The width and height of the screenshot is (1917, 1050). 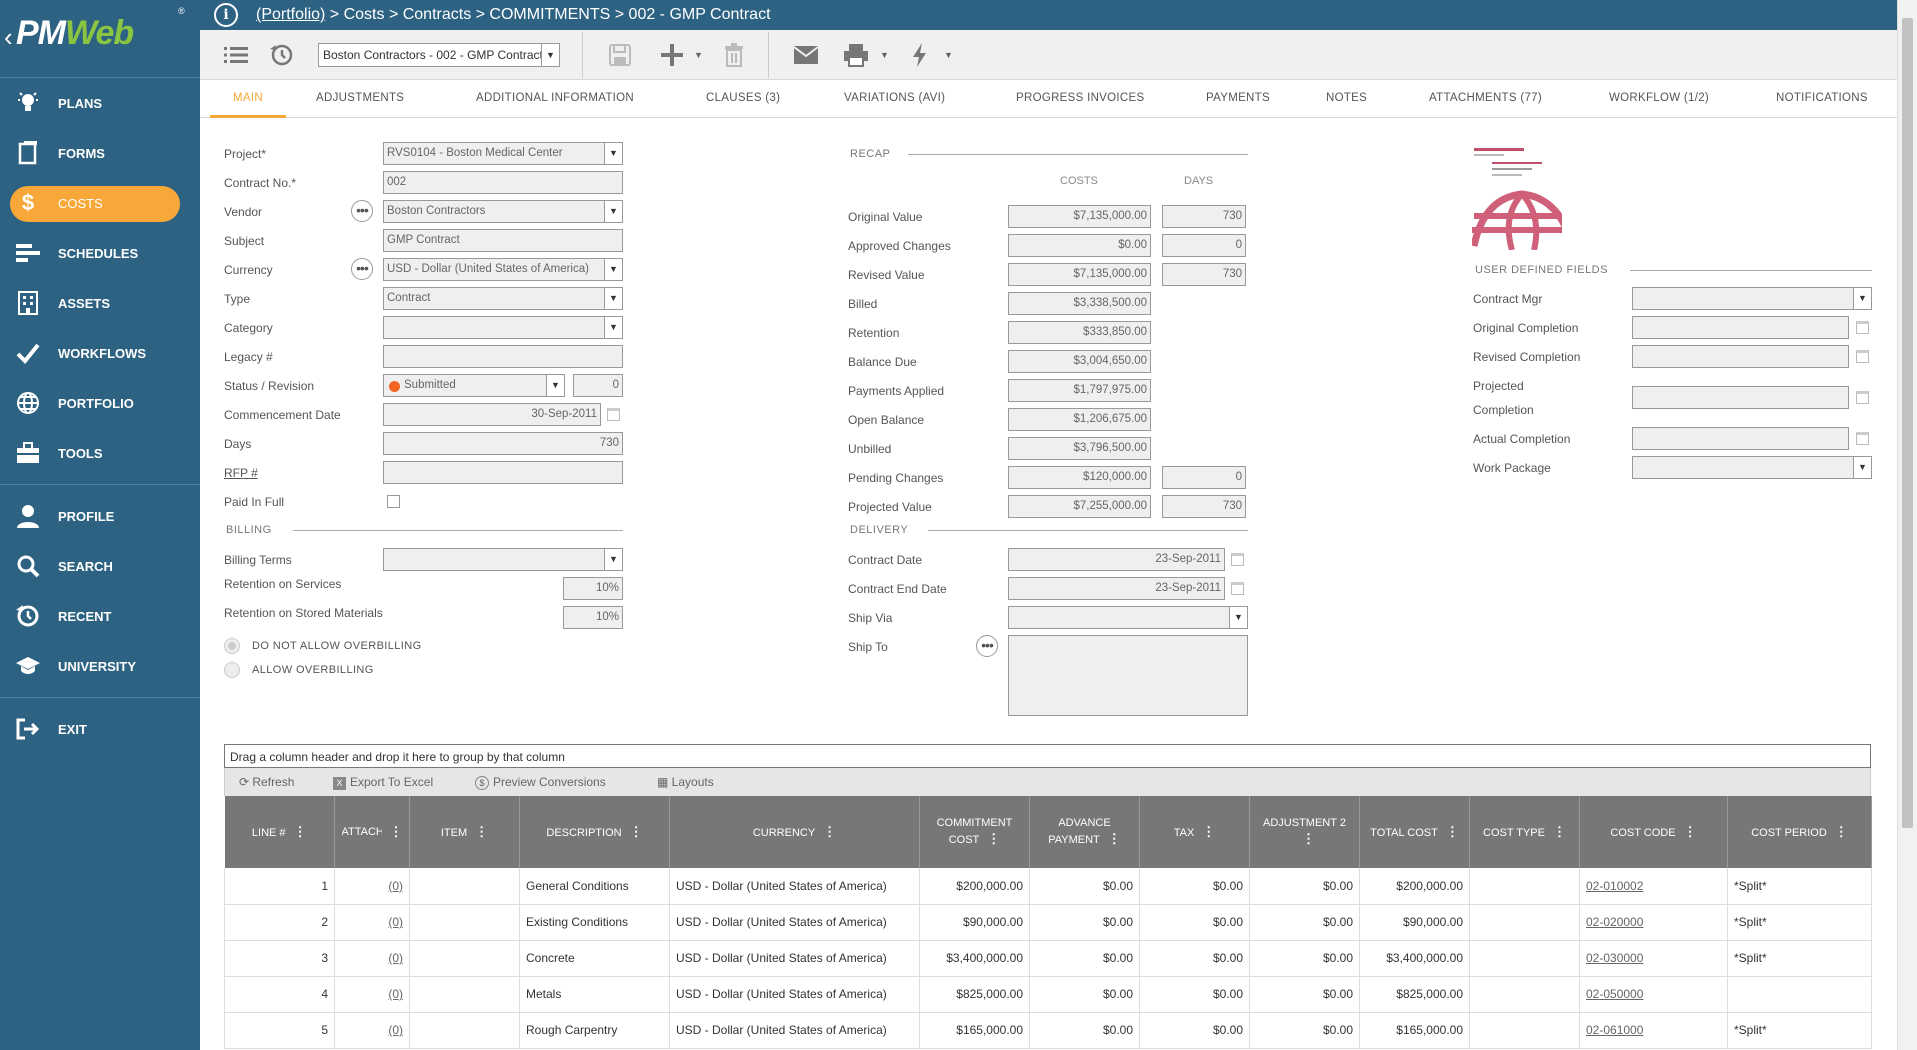 I want to click on cell-code: 02-050000, so click(x=1653, y=994).